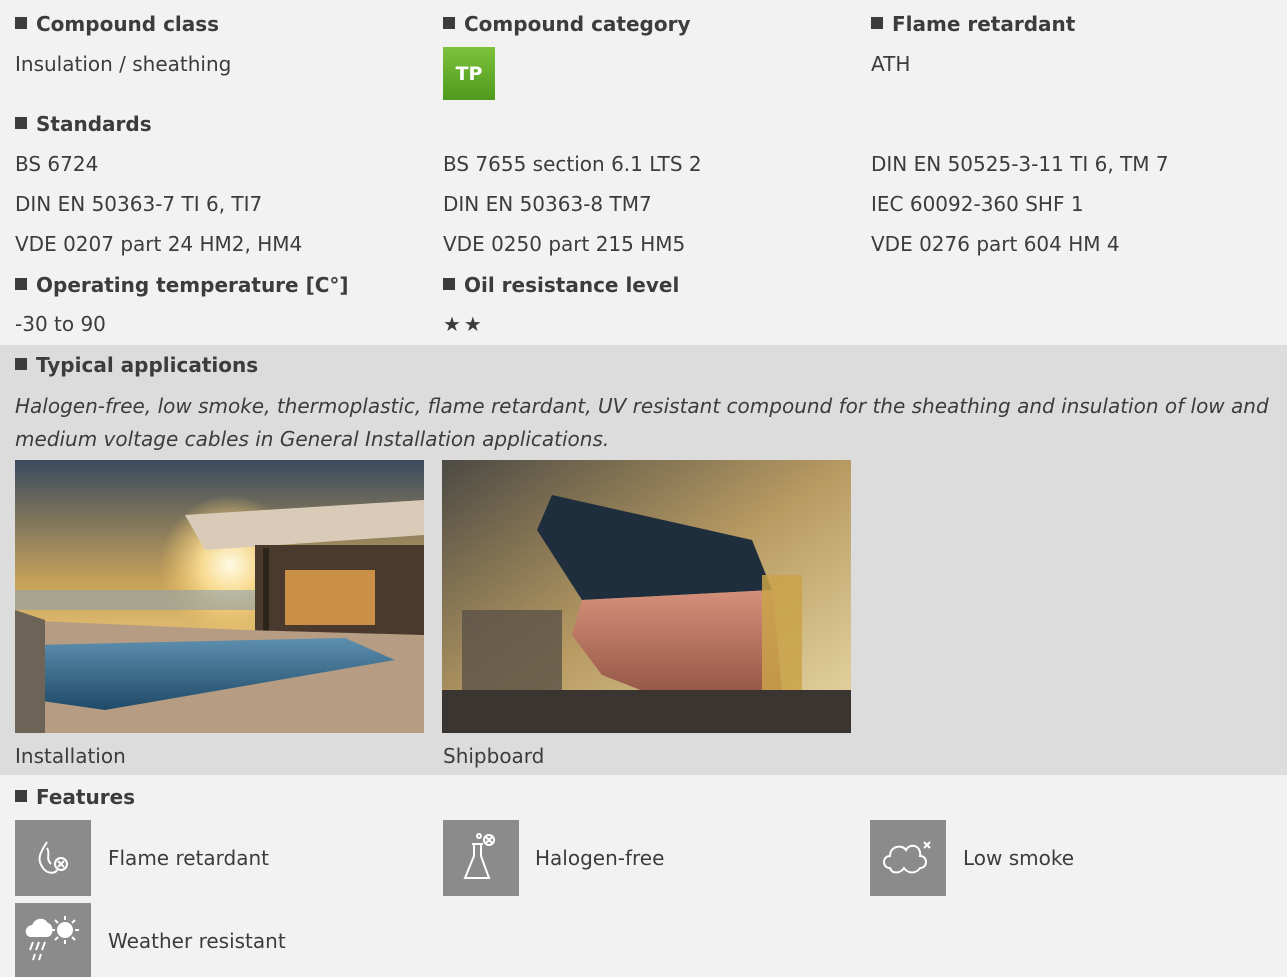  Describe the element at coordinates (572, 164) in the screenshot. I see `standard-item: BS 7655 section 6.1 LTS 2` at that location.